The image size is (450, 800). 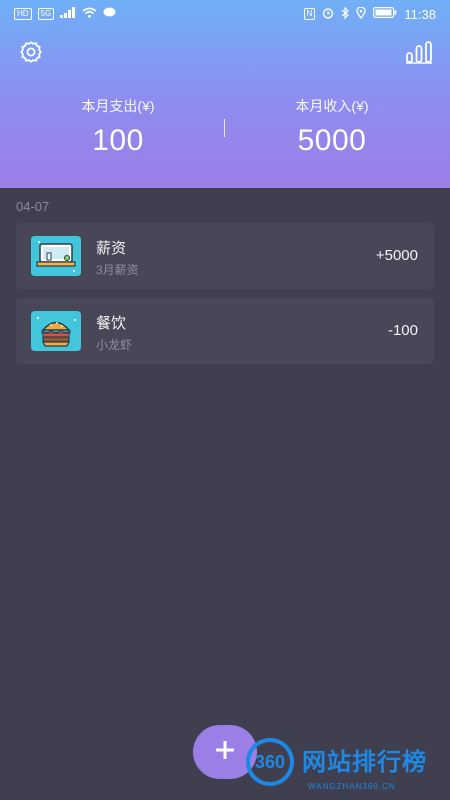 What do you see at coordinates (118, 106) in the screenshot?
I see `expense-label: 本月支出(¥)` at bounding box center [118, 106].